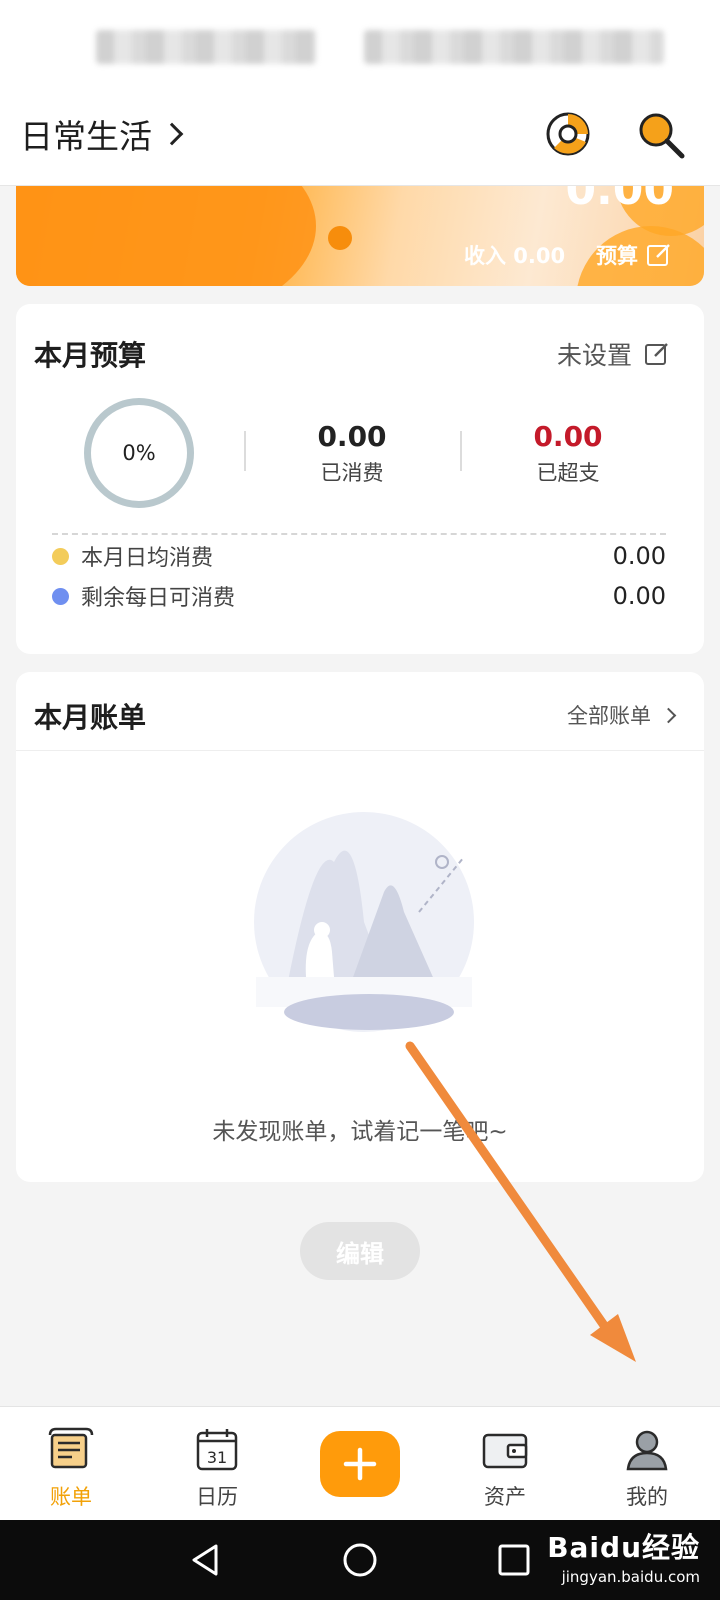 The height and width of the screenshot is (1600, 720). What do you see at coordinates (505, 1451) in the screenshot?
I see `wallet-icon` at bounding box center [505, 1451].